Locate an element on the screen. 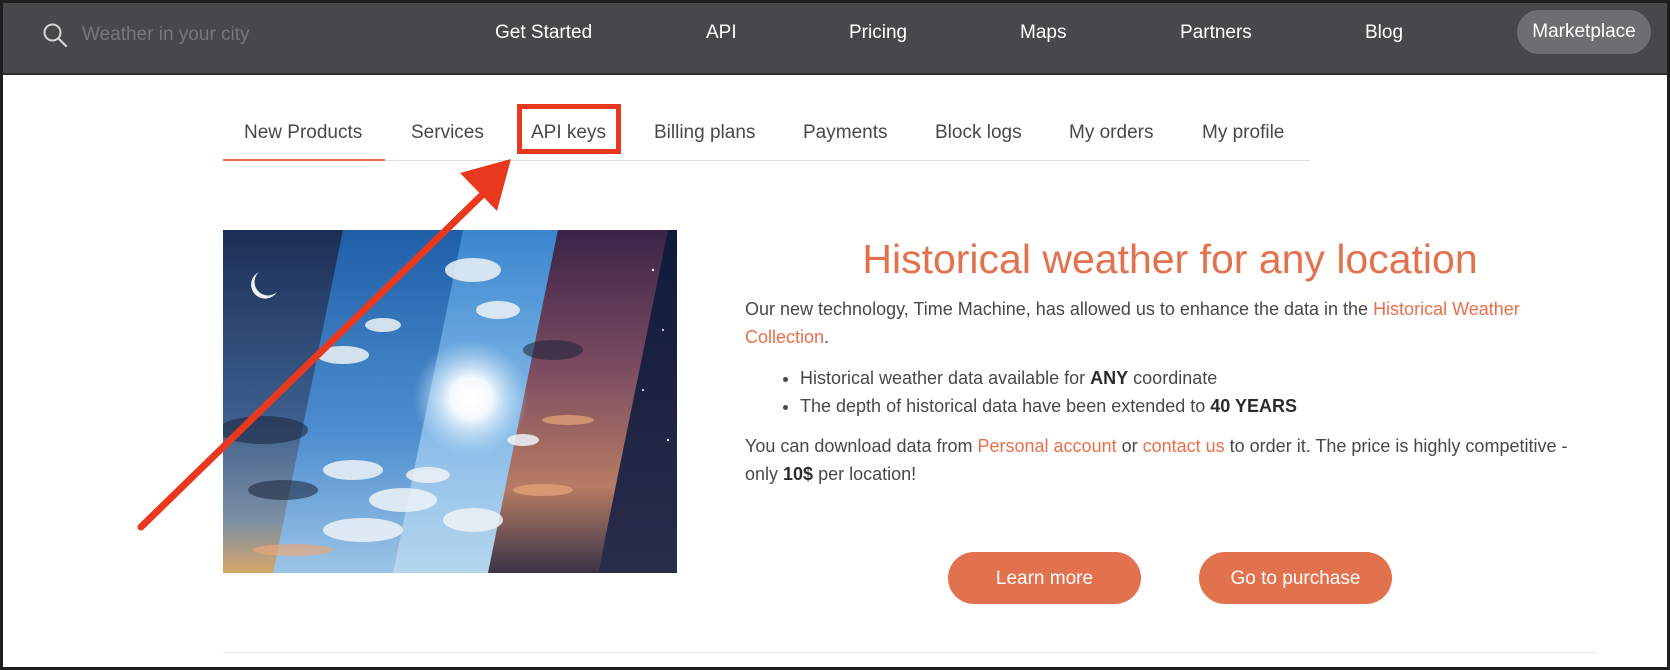 This screenshot has height=670, width=1670. contact-us-link: contact us is located at coordinates (1184, 446).